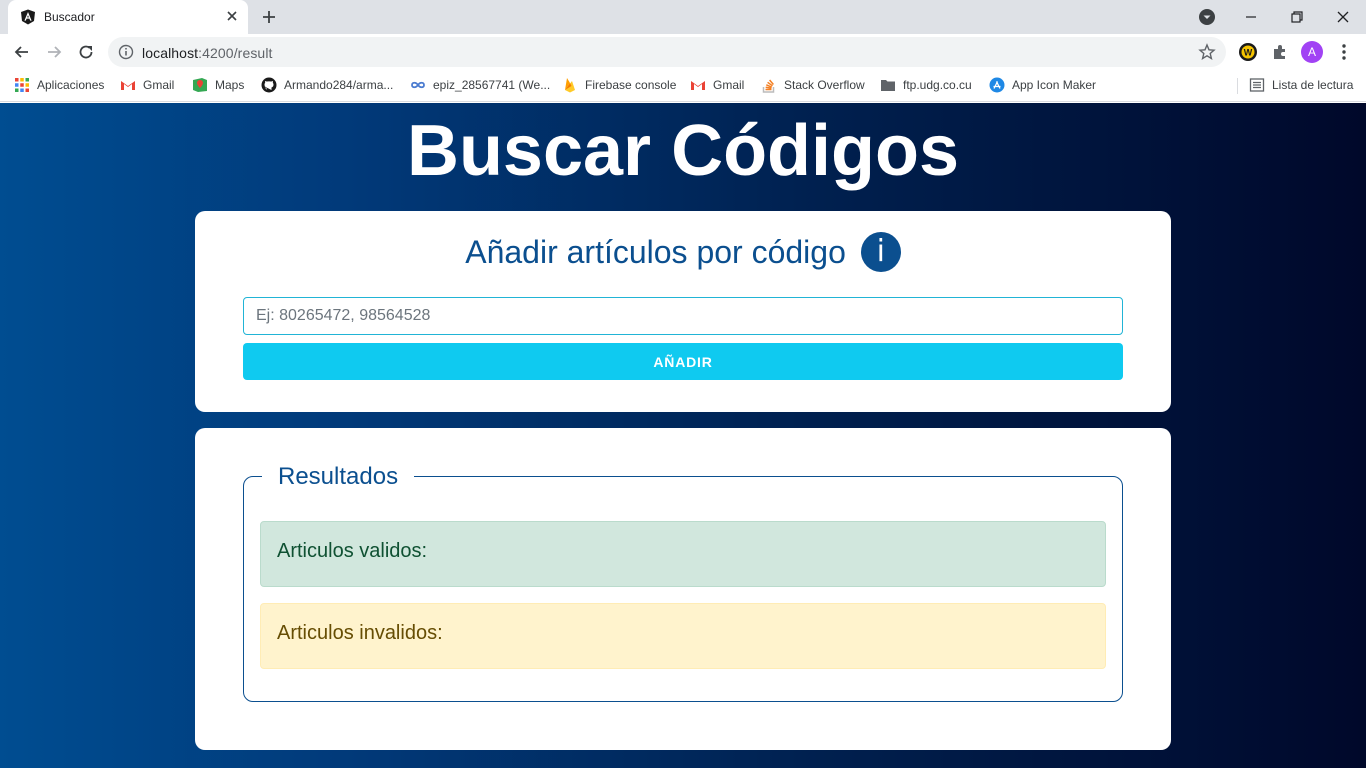 This screenshot has height=768, width=1366. I want to click on codes-input, so click(683, 316).